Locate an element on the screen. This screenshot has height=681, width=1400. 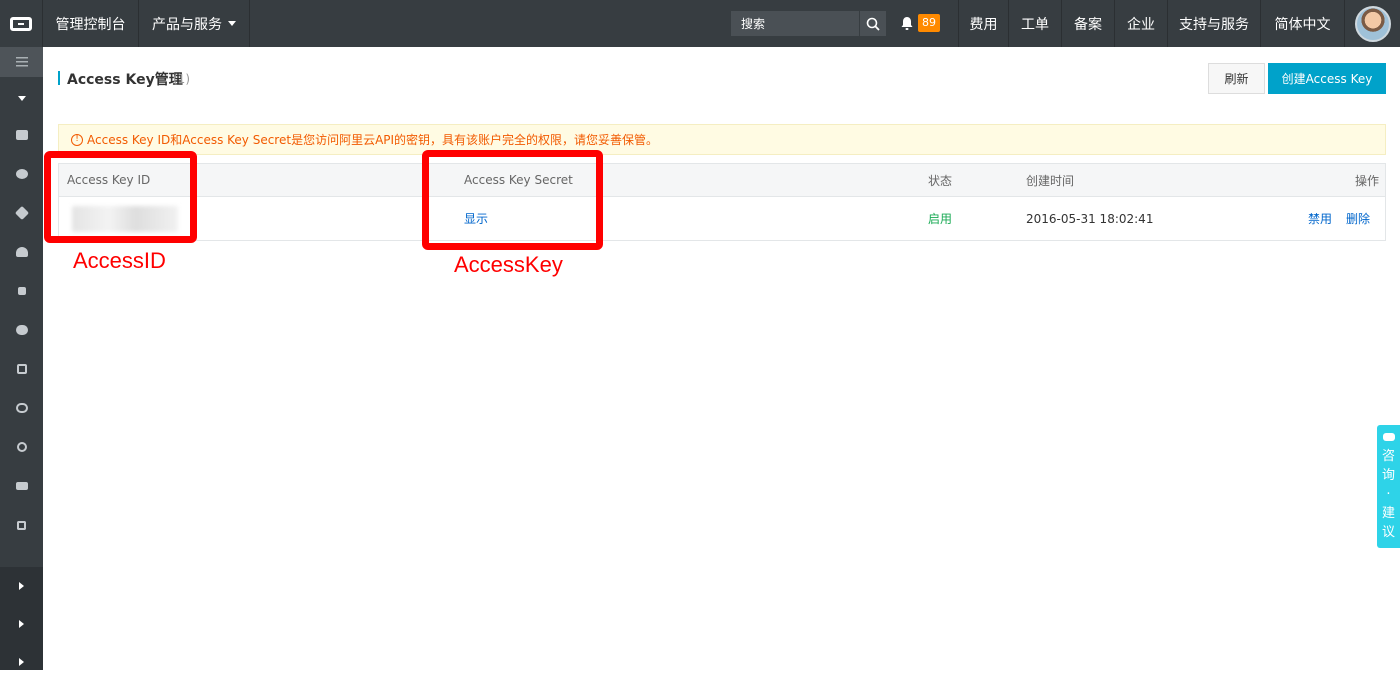
chat-icon is located at coordinates (1388, 437).